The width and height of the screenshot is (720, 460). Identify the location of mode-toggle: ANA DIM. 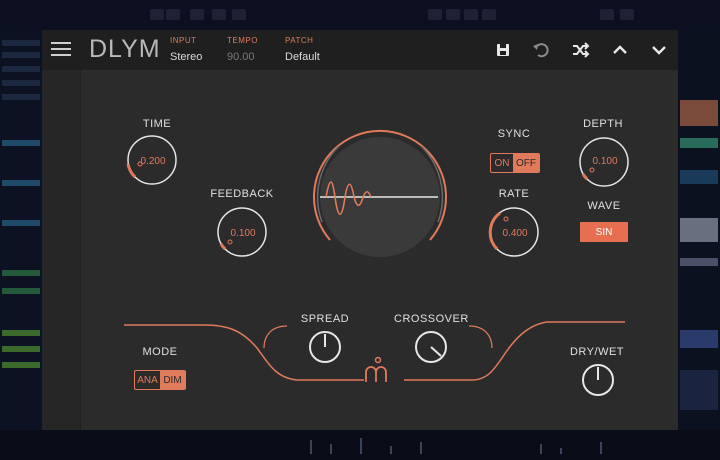
(160, 380).